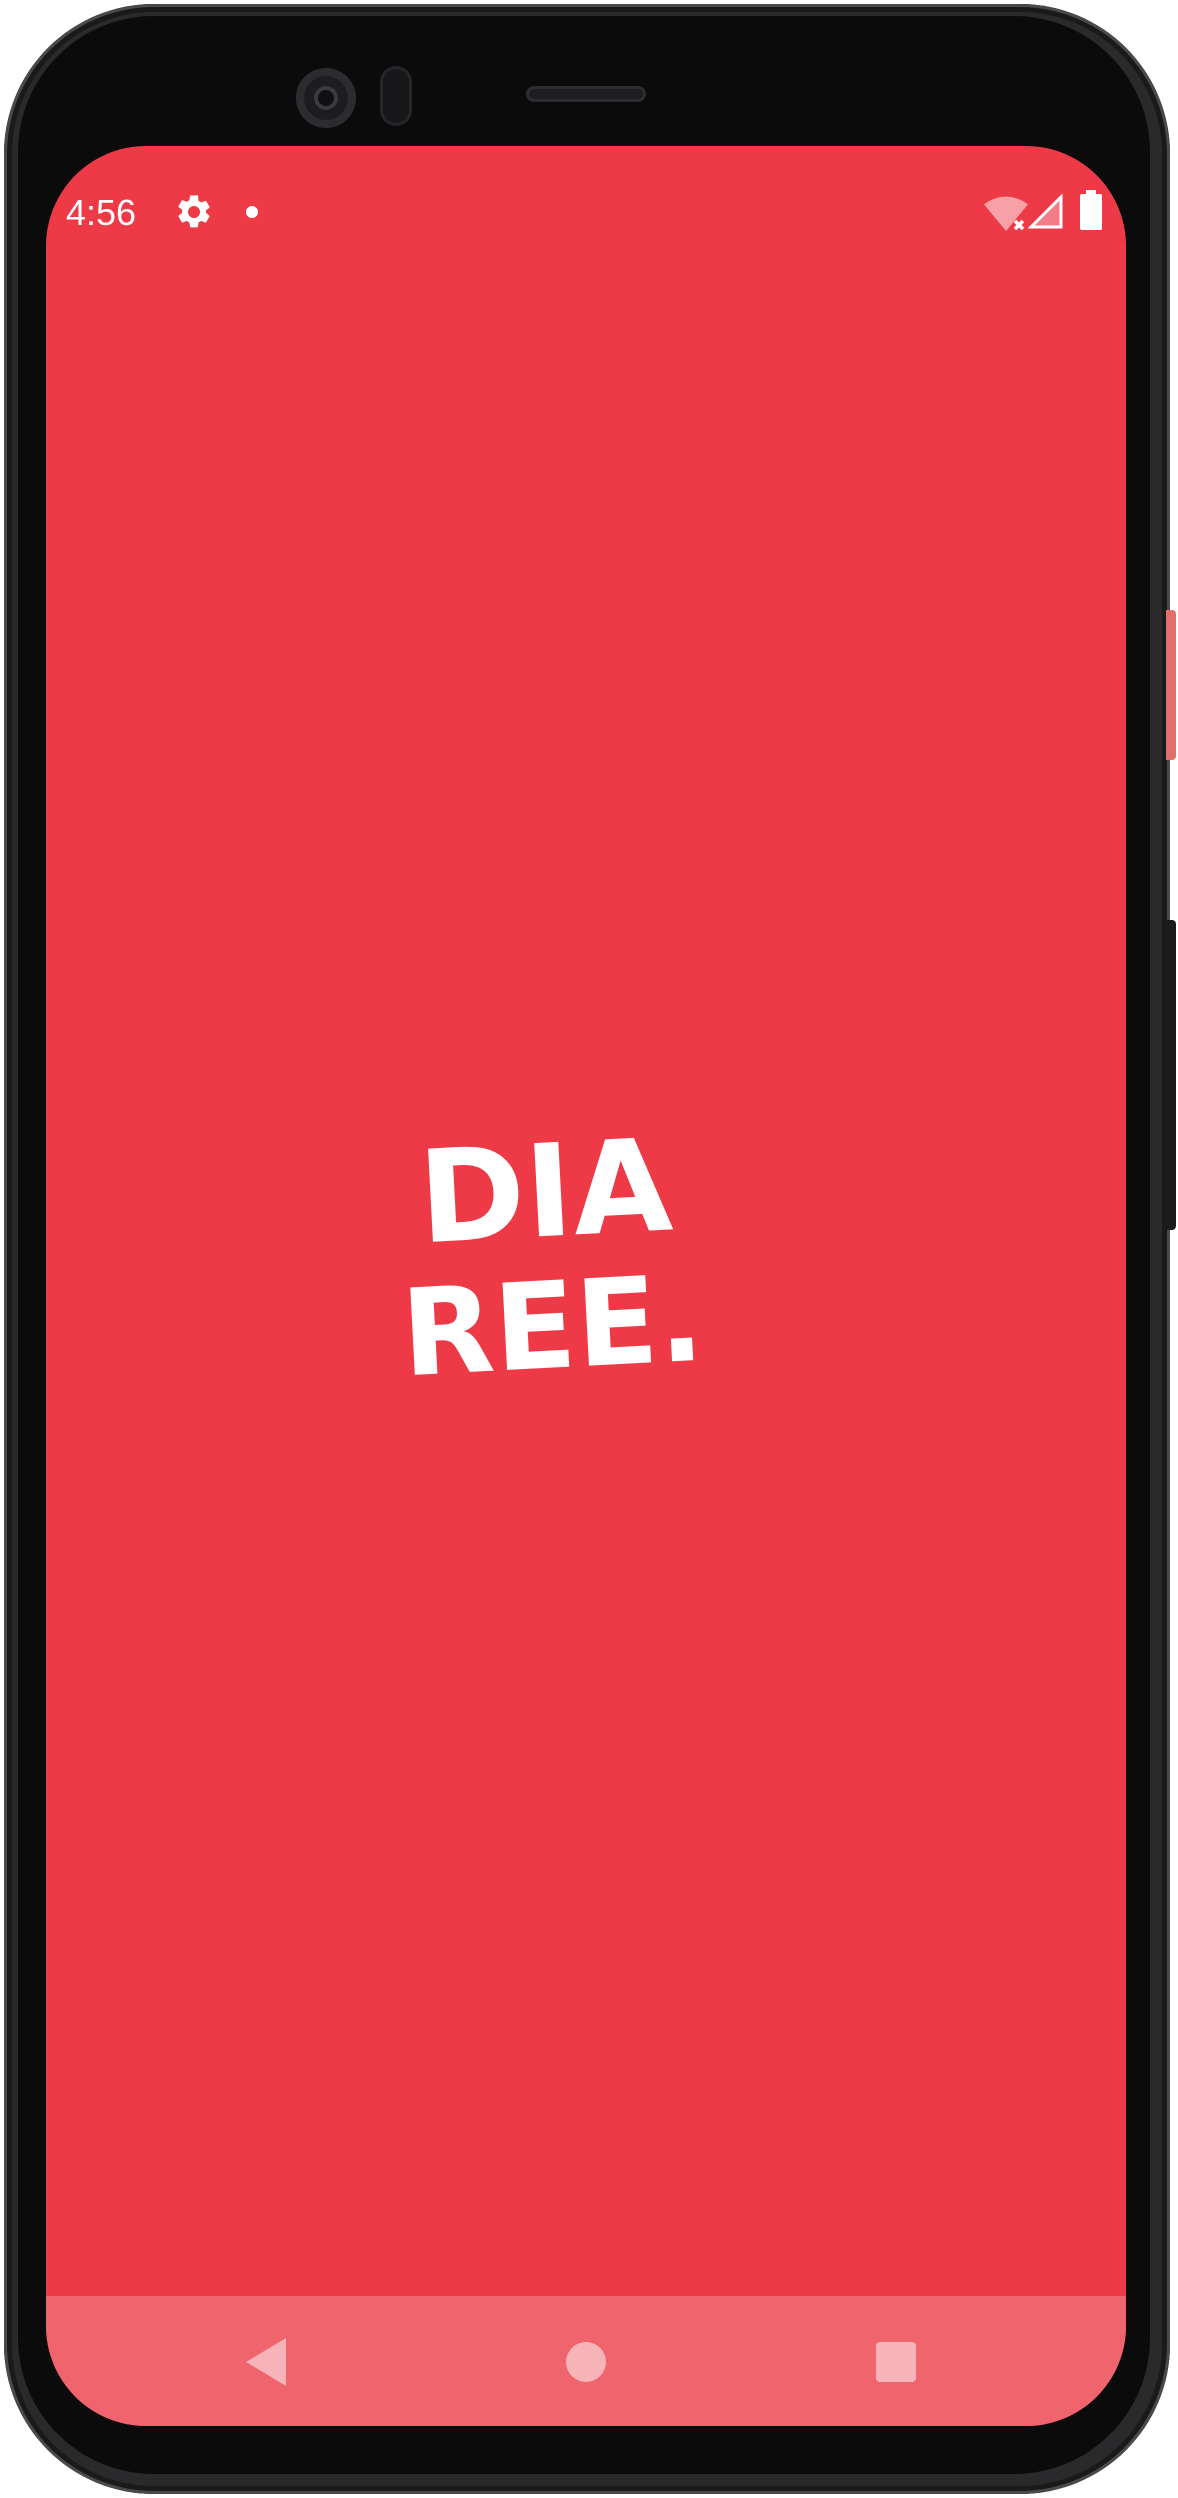 This screenshot has width=1178, height=2498. I want to click on notification-dot-icon, so click(252, 212).